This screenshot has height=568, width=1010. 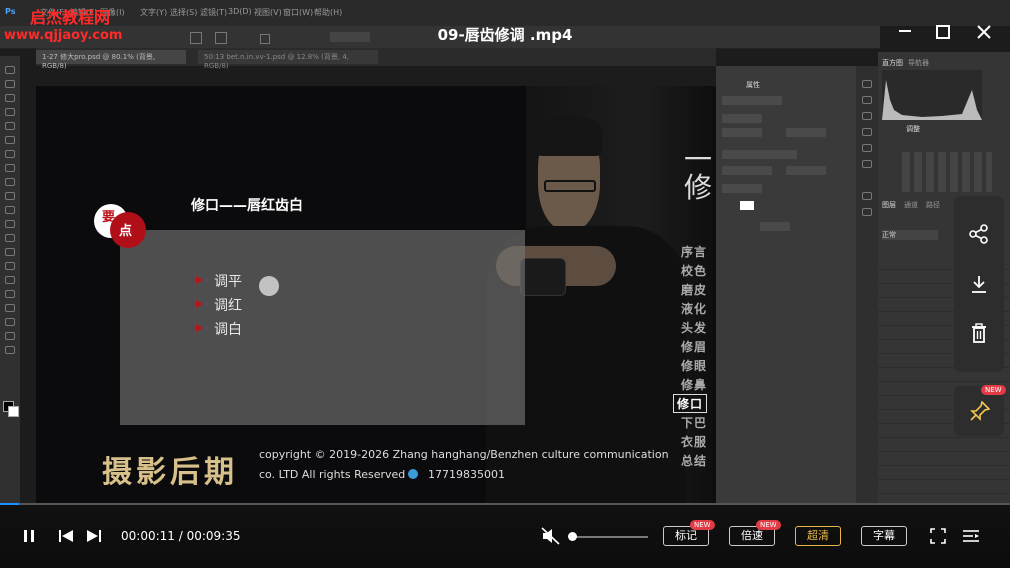 What do you see at coordinates (13, 411) in the screenshot?
I see `background-color-swatch` at bounding box center [13, 411].